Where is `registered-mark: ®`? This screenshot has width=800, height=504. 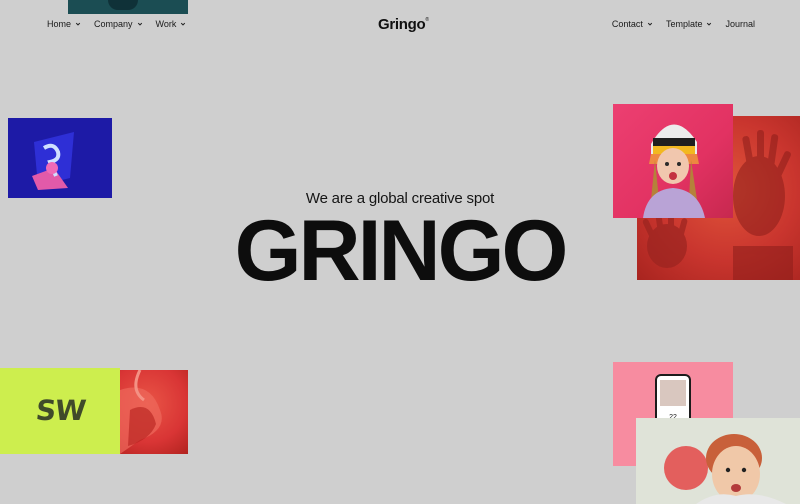 registered-mark: ® is located at coordinates (427, 20).